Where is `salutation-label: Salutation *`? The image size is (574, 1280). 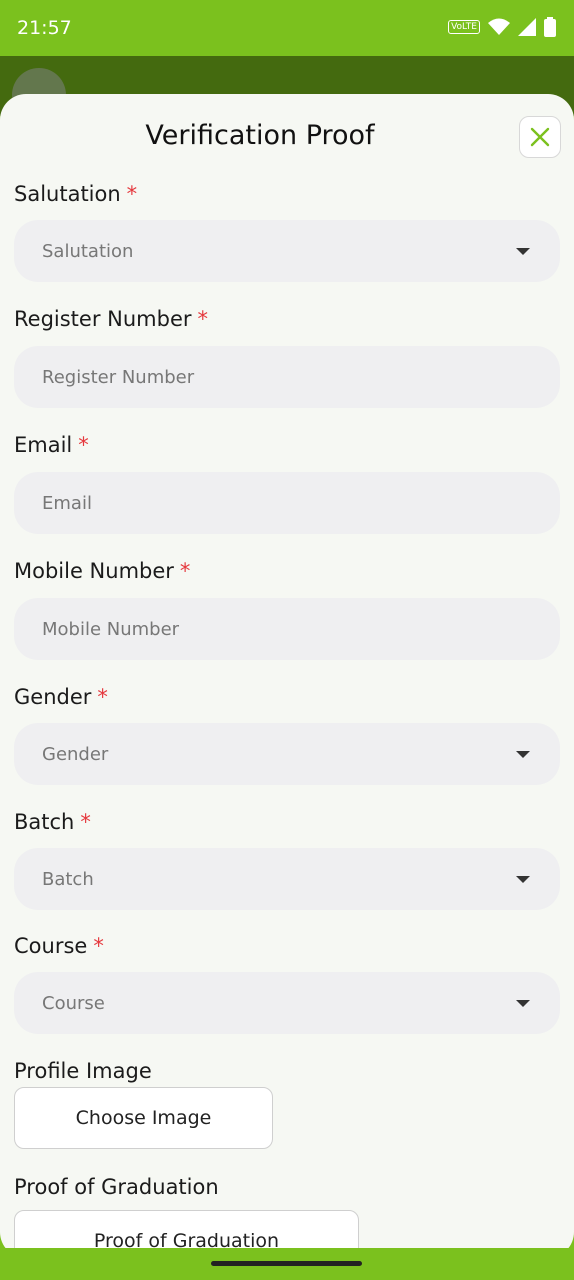 salutation-label: Salutation * is located at coordinates (75, 194).